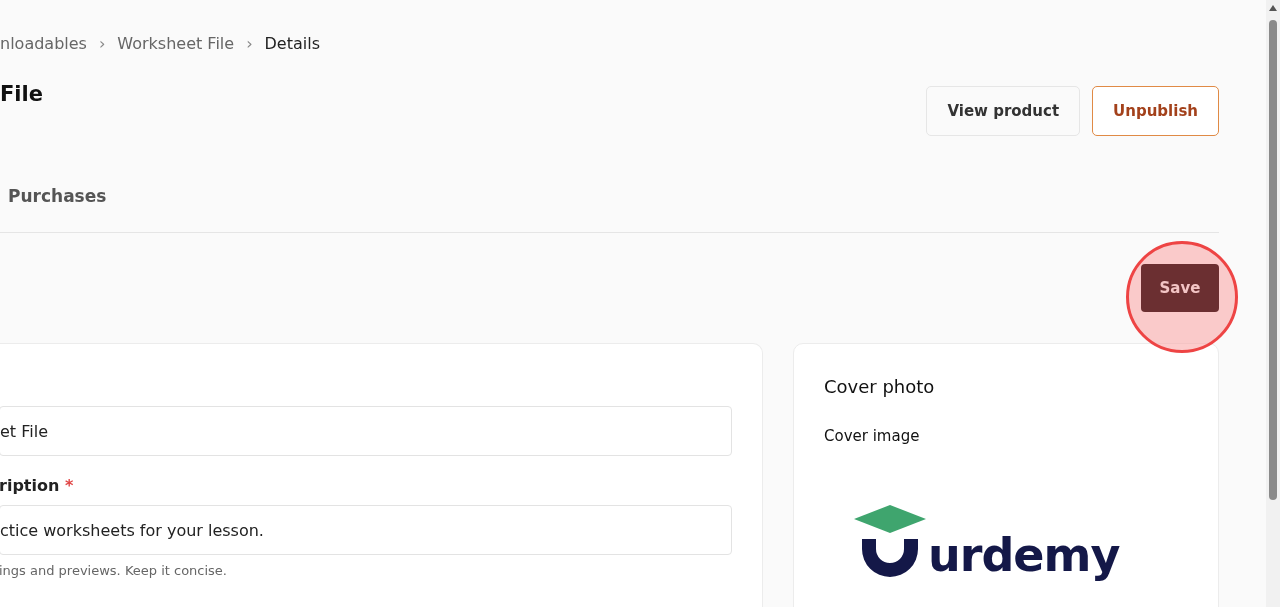 Image resolution: width=1280 pixels, height=607 pixels. What do you see at coordinates (1273, 8) in the screenshot?
I see `scroll-up-arrow-icon` at bounding box center [1273, 8].